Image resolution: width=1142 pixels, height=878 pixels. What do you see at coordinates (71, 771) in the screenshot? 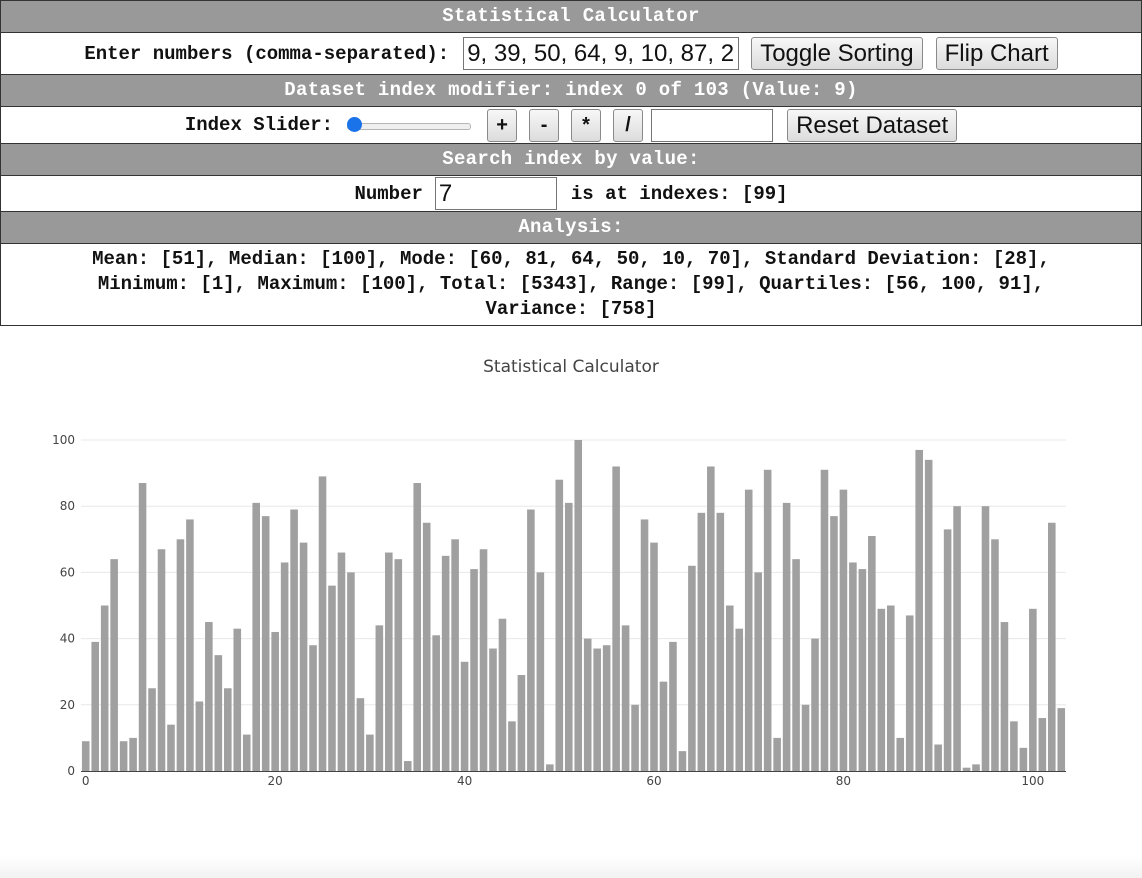
I see `y-tick-label: 0` at bounding box center [71, 771].